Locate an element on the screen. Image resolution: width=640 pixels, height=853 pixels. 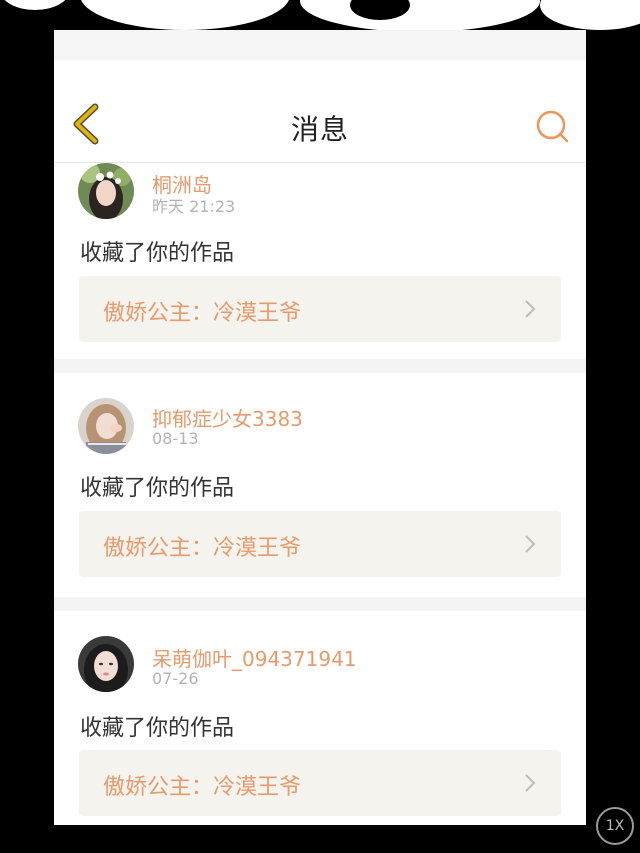
nav-bar: 消息 is located at coordinates (320, 111).